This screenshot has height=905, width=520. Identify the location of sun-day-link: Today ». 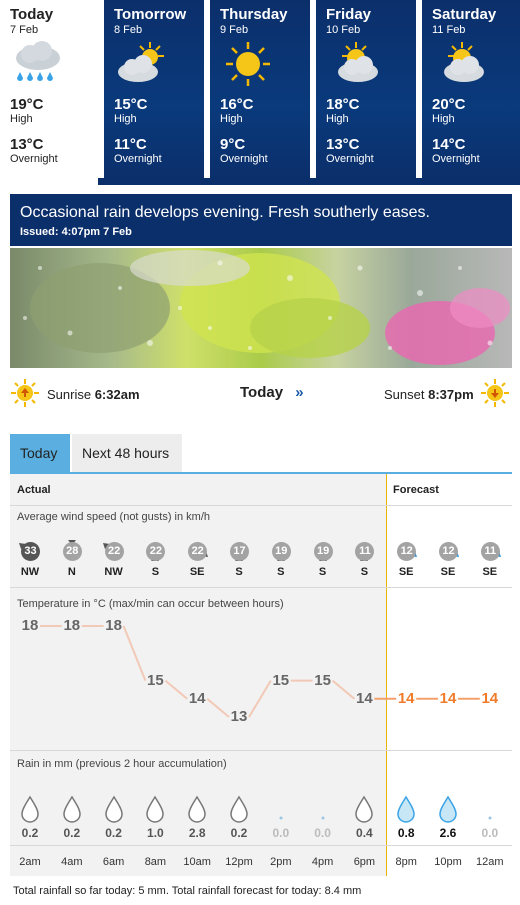
(272, 392).